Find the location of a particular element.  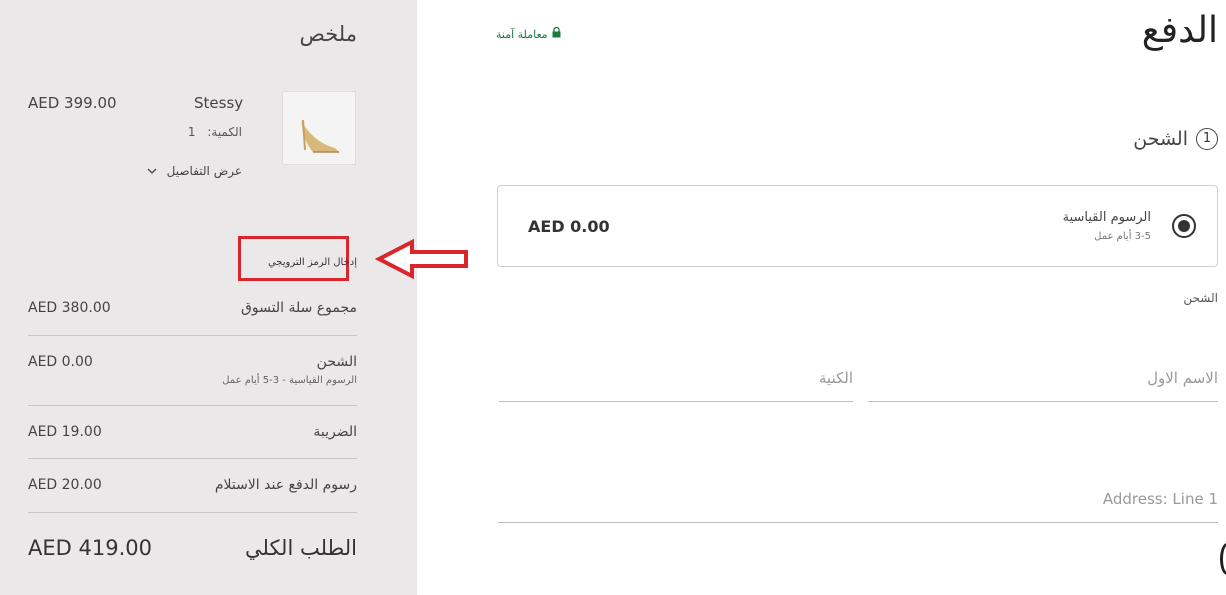

shipping-option-eta: 3-5 أيام عمل is located at coordinates (1122, 236).